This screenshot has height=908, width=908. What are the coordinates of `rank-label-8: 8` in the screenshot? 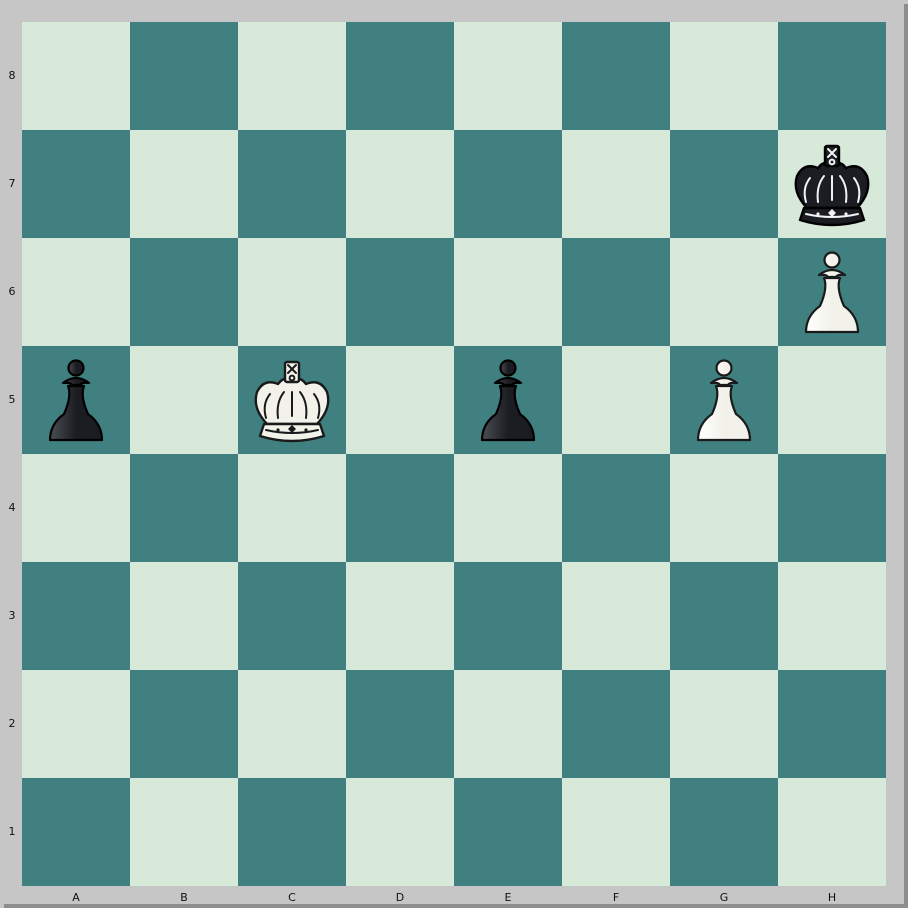 It's located at (12, 75).